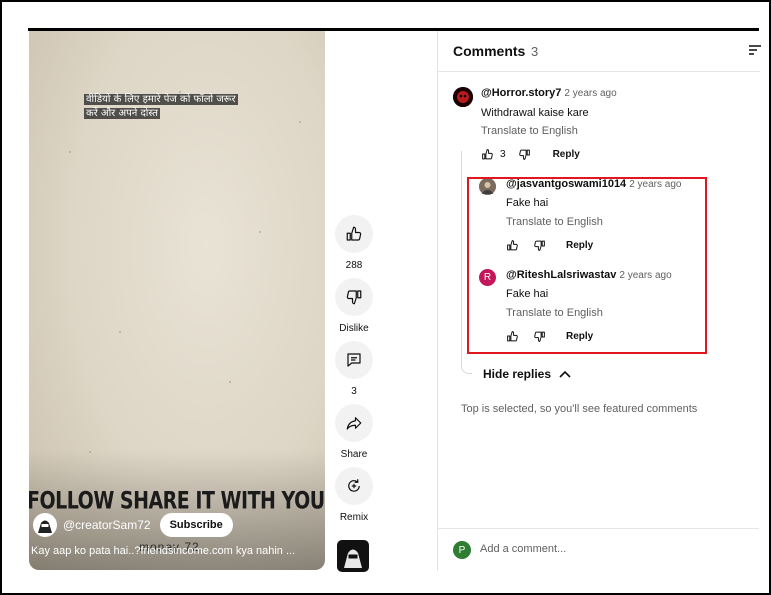  I want to click on dislike-button, so click(354, 297).